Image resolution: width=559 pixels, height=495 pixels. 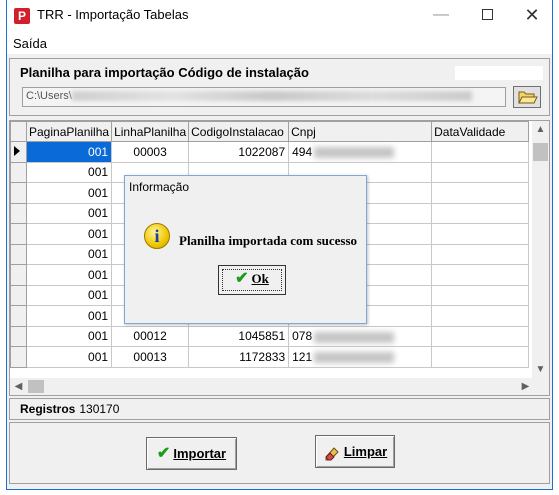 I want to click on table-row: 001 00013 1172833 121, so click(x=270, y=357).